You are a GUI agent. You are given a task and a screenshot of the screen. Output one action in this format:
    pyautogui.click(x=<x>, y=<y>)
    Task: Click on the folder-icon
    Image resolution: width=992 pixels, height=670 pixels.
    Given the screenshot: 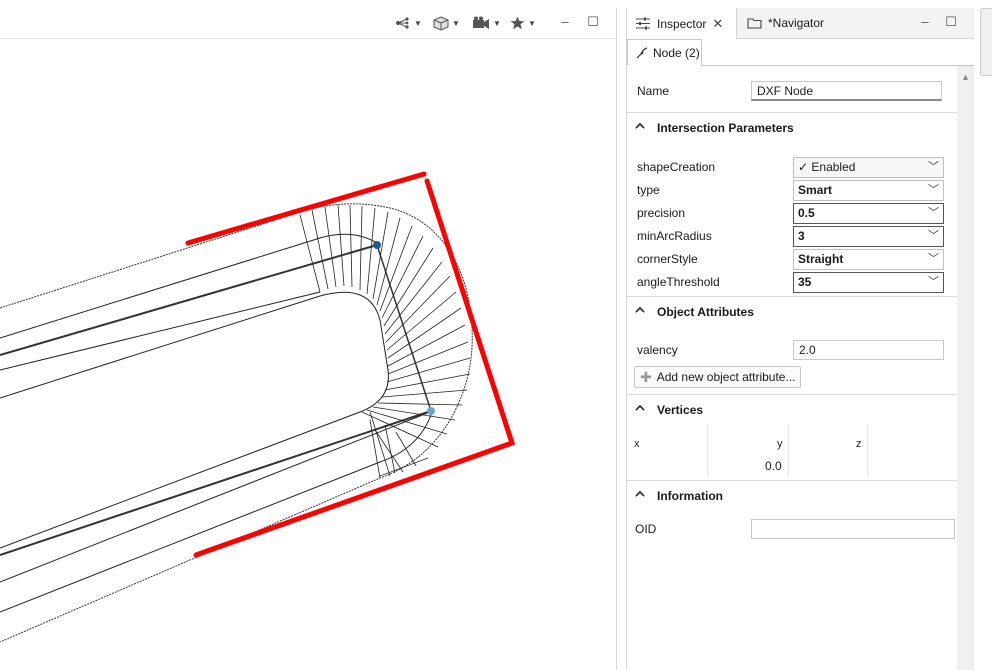 What is the action you would take?
    pyautogui.click(x=754, y=23)
    